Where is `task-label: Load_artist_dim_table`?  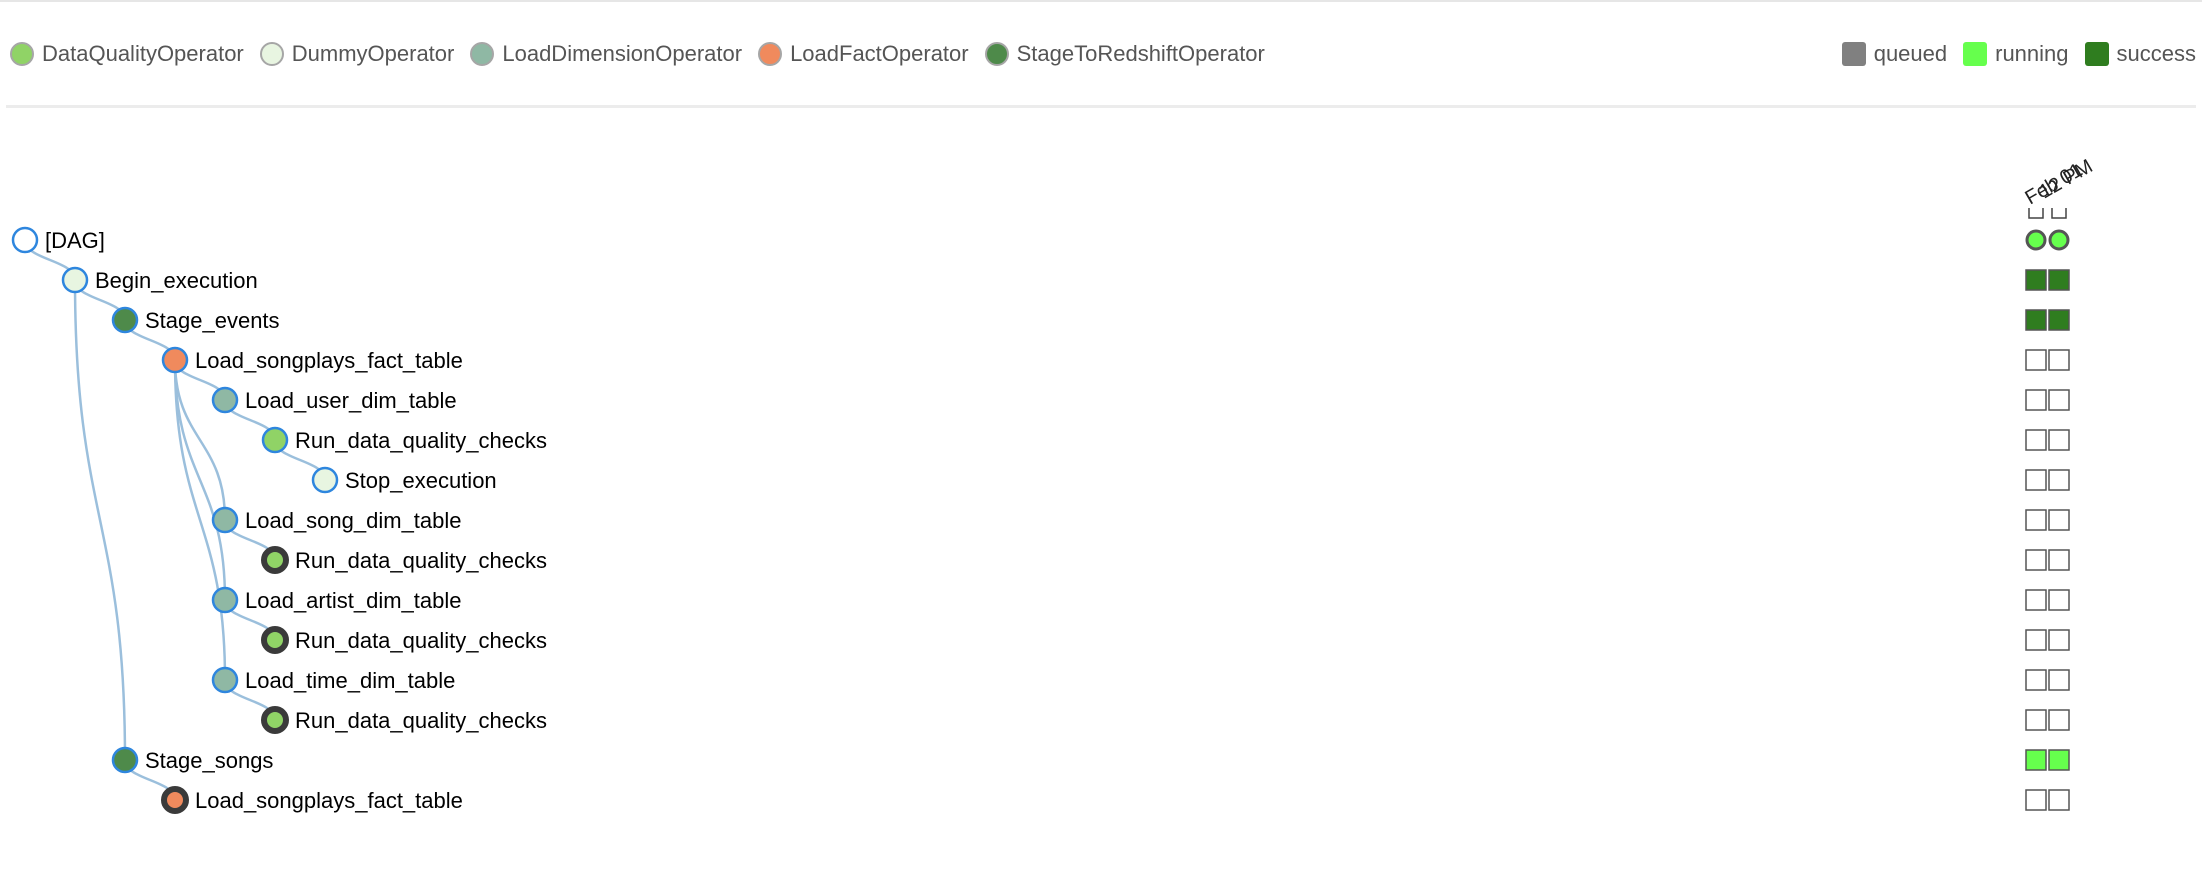
task-label: Load_artist_dim_table is located at coordinates (353, 600).